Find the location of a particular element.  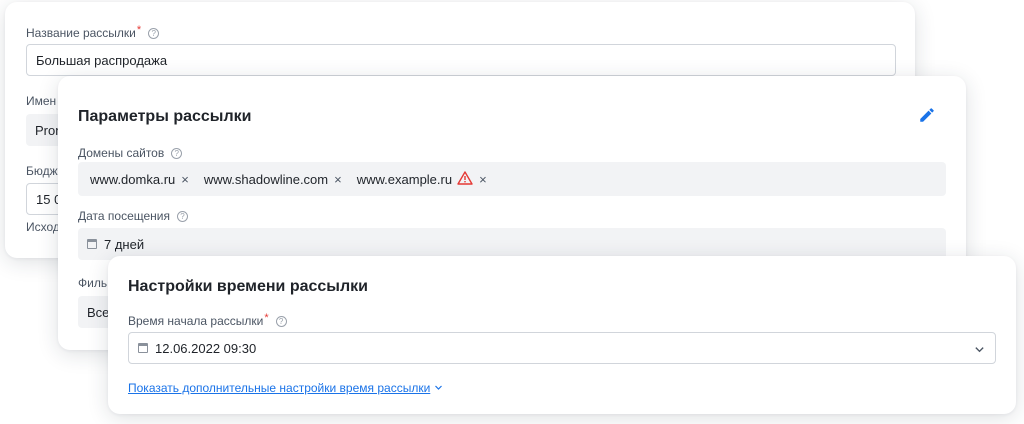

warning-icon is located at coordinates (465, 179).